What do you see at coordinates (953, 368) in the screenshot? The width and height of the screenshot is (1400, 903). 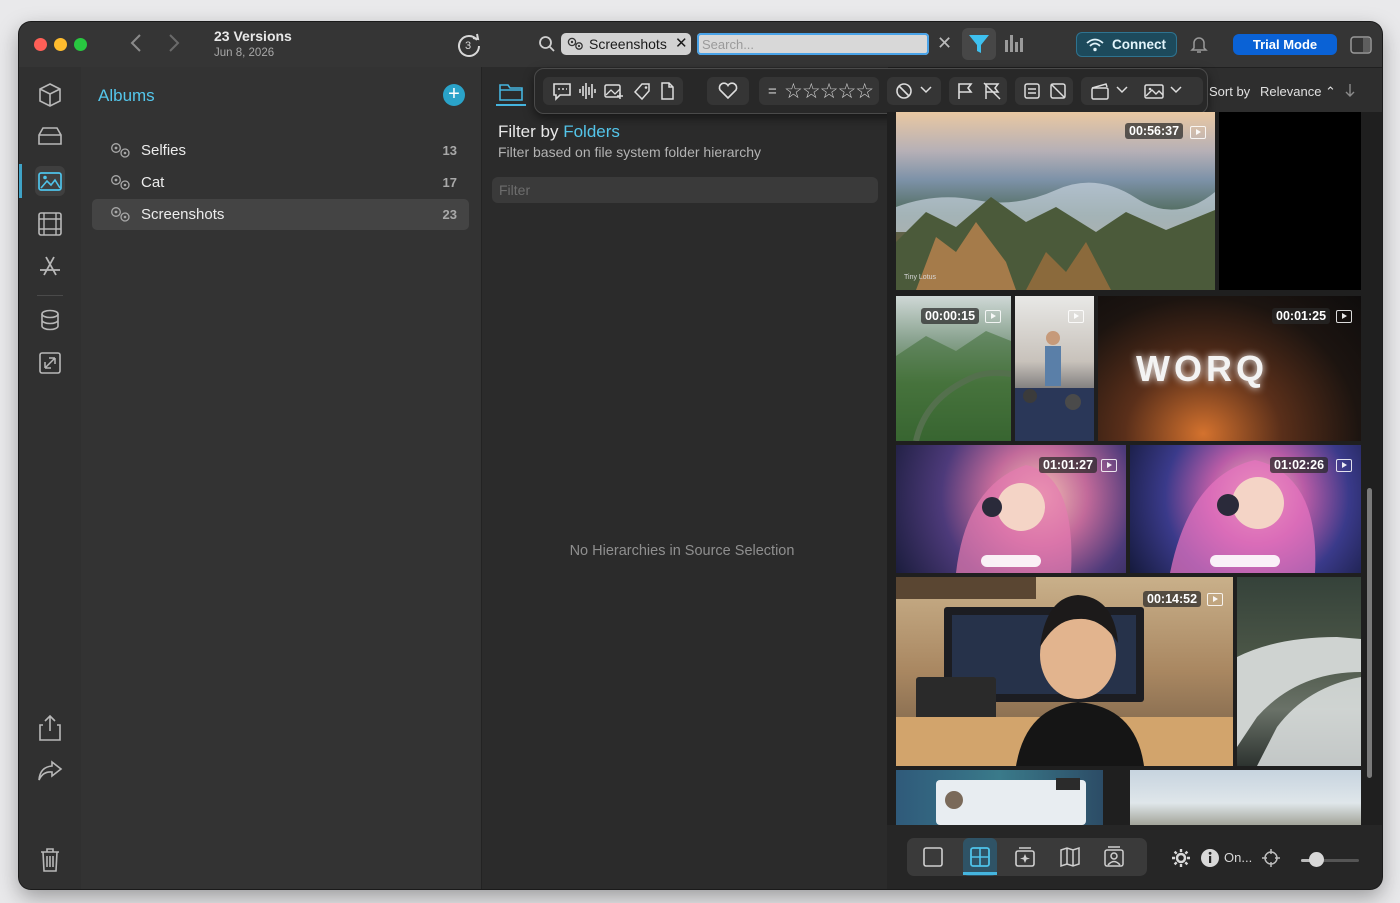 I see `thumbnail: 00:00:15` at bounding box center [953, 368].